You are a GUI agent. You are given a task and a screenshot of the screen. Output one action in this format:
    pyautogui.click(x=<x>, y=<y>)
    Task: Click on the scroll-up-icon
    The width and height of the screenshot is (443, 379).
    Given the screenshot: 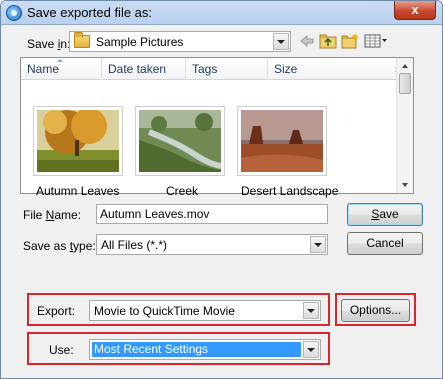 What is the action you would take?
    pyautogui.click(x=405, y=66)
    